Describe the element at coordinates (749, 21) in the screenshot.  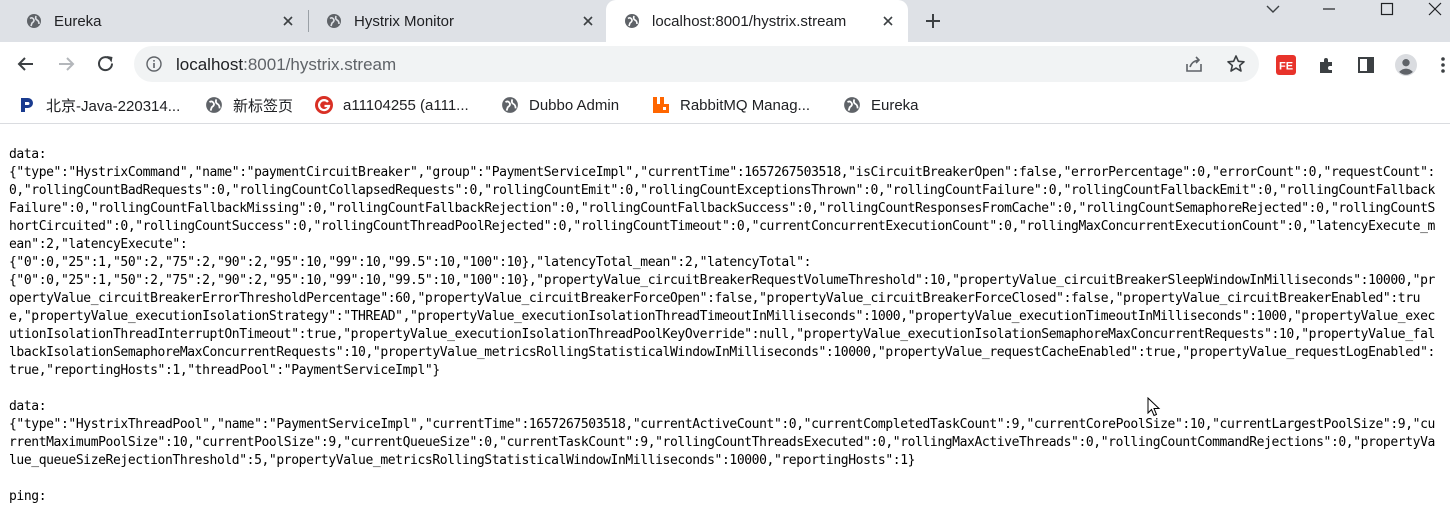
I see `tab-title: localhost:8001/hystrix.stream` at that location.